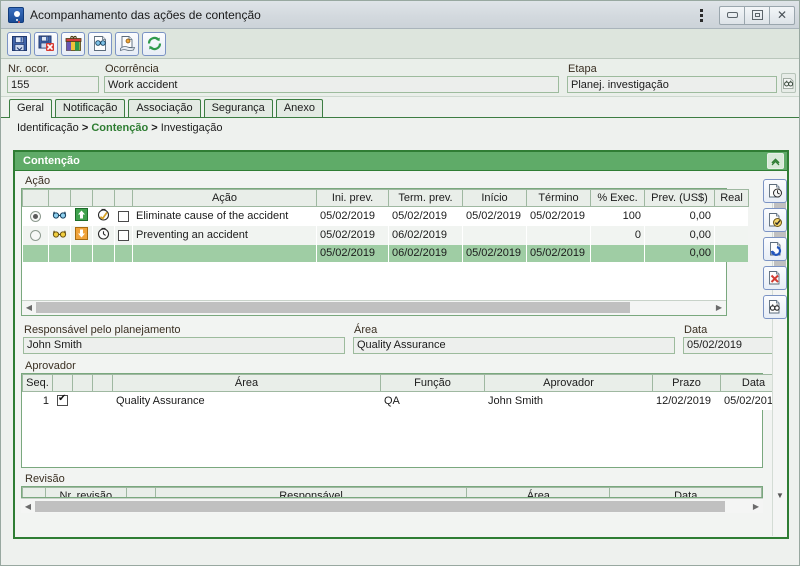  I want to click on revisao-col-blank, so click(34, 492).